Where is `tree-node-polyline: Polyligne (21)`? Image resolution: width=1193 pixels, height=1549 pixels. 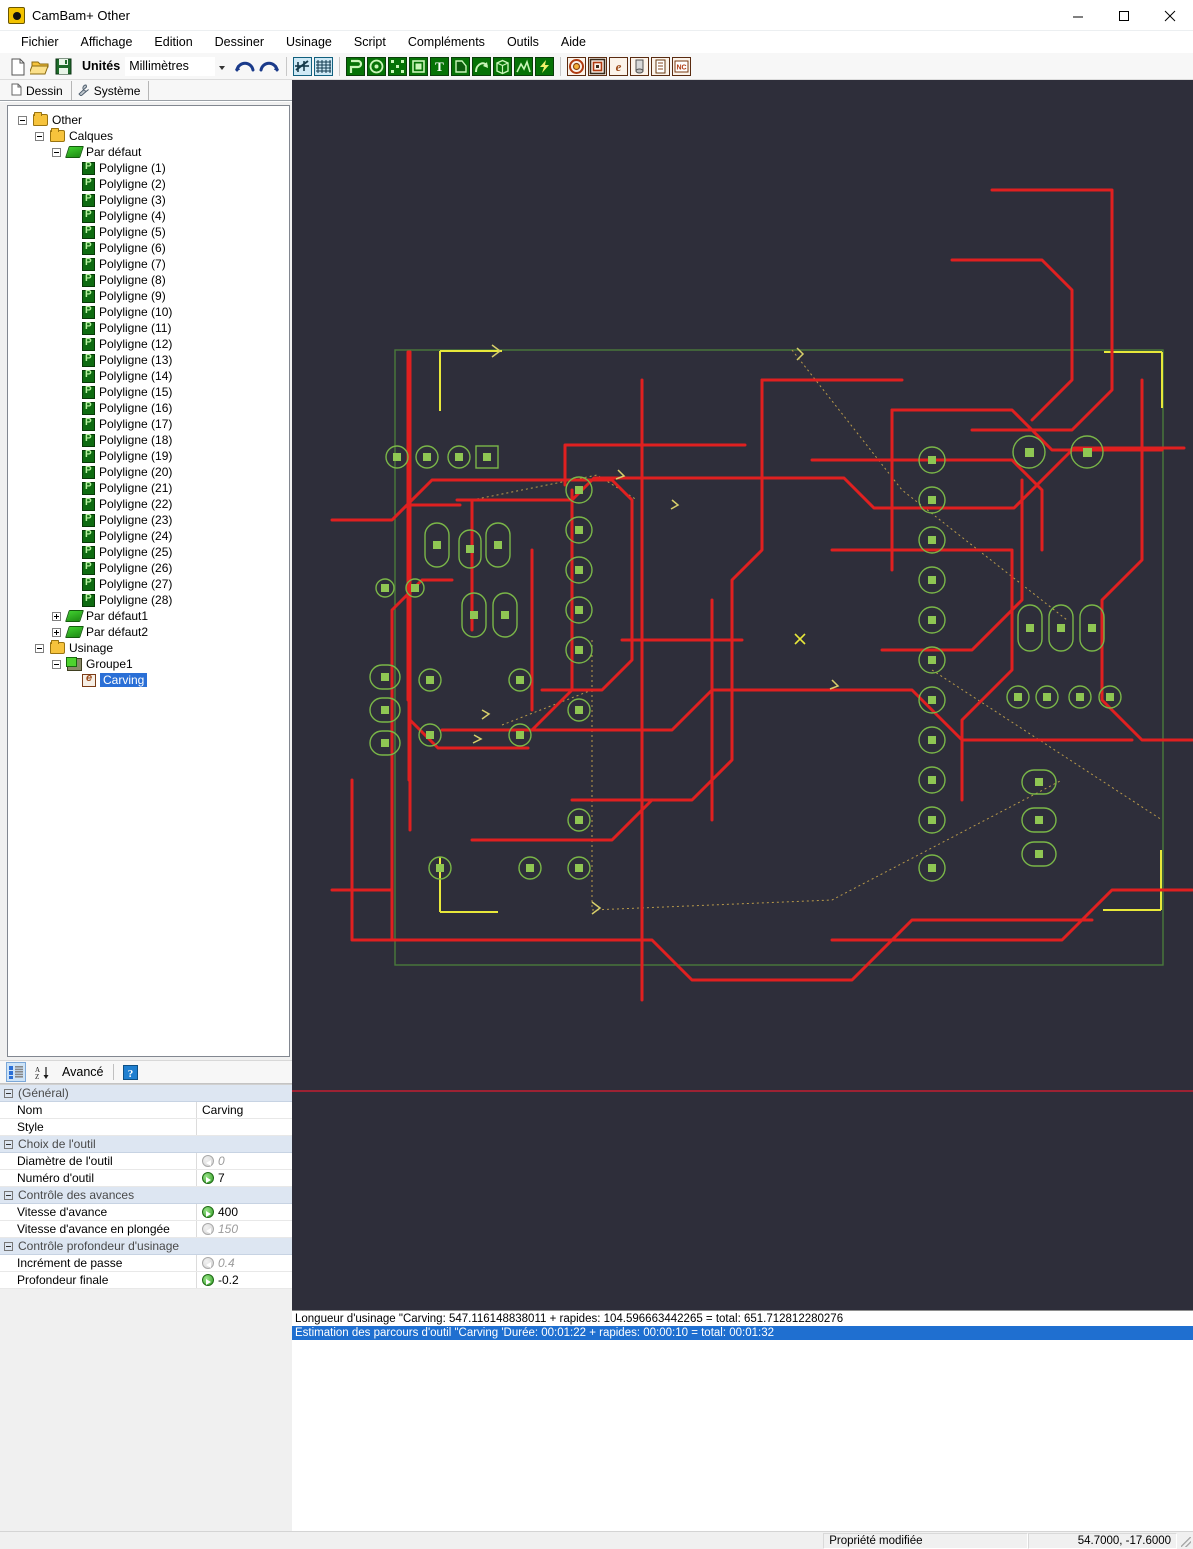 tree-node-polyline: Polyligne (21) is located at coordinates (153, 488).